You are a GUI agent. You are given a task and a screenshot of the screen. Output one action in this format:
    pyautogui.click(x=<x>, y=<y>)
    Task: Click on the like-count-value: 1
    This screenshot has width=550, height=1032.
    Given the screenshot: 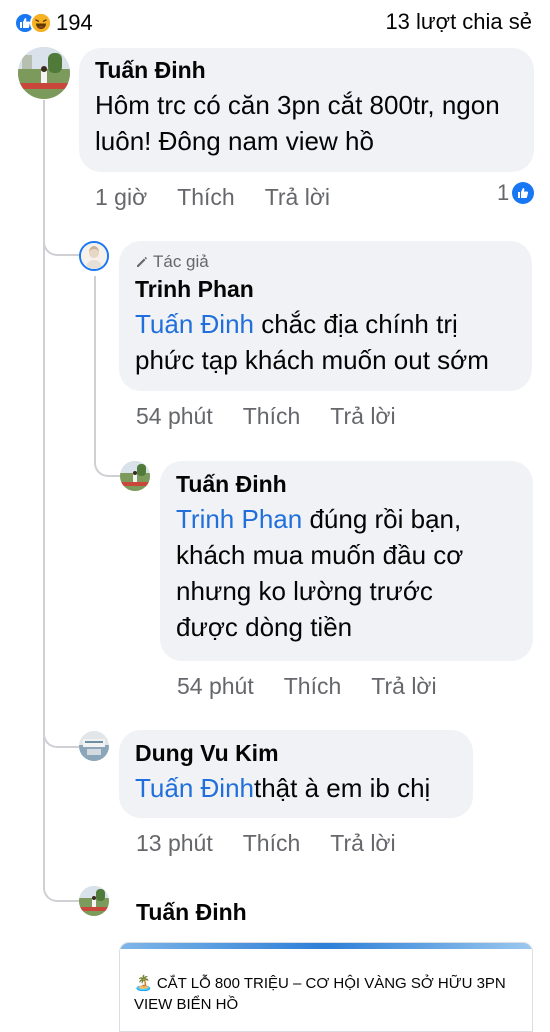 What is the action you would take?
    pyautogui.click(x=503, y=192)
    